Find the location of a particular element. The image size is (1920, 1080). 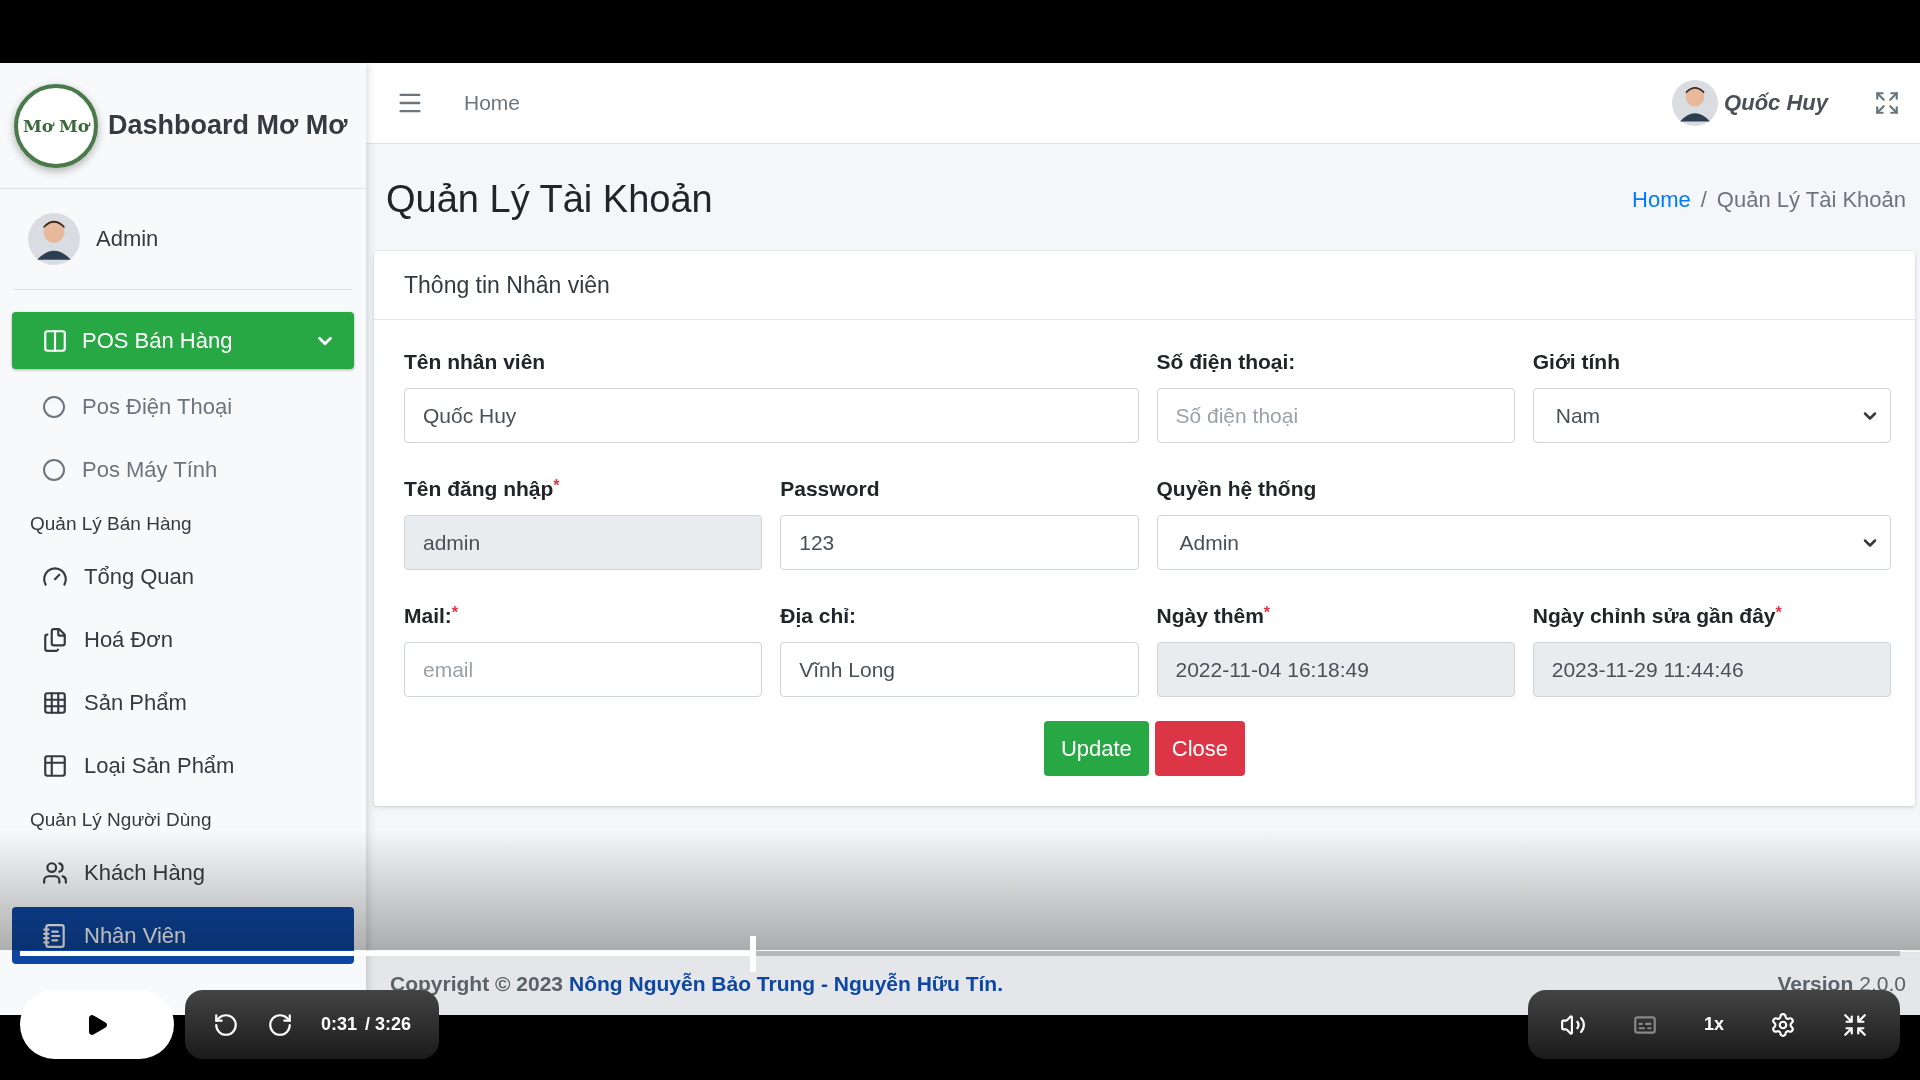

fullscreen-icon is located at coordinates (1887, 103).